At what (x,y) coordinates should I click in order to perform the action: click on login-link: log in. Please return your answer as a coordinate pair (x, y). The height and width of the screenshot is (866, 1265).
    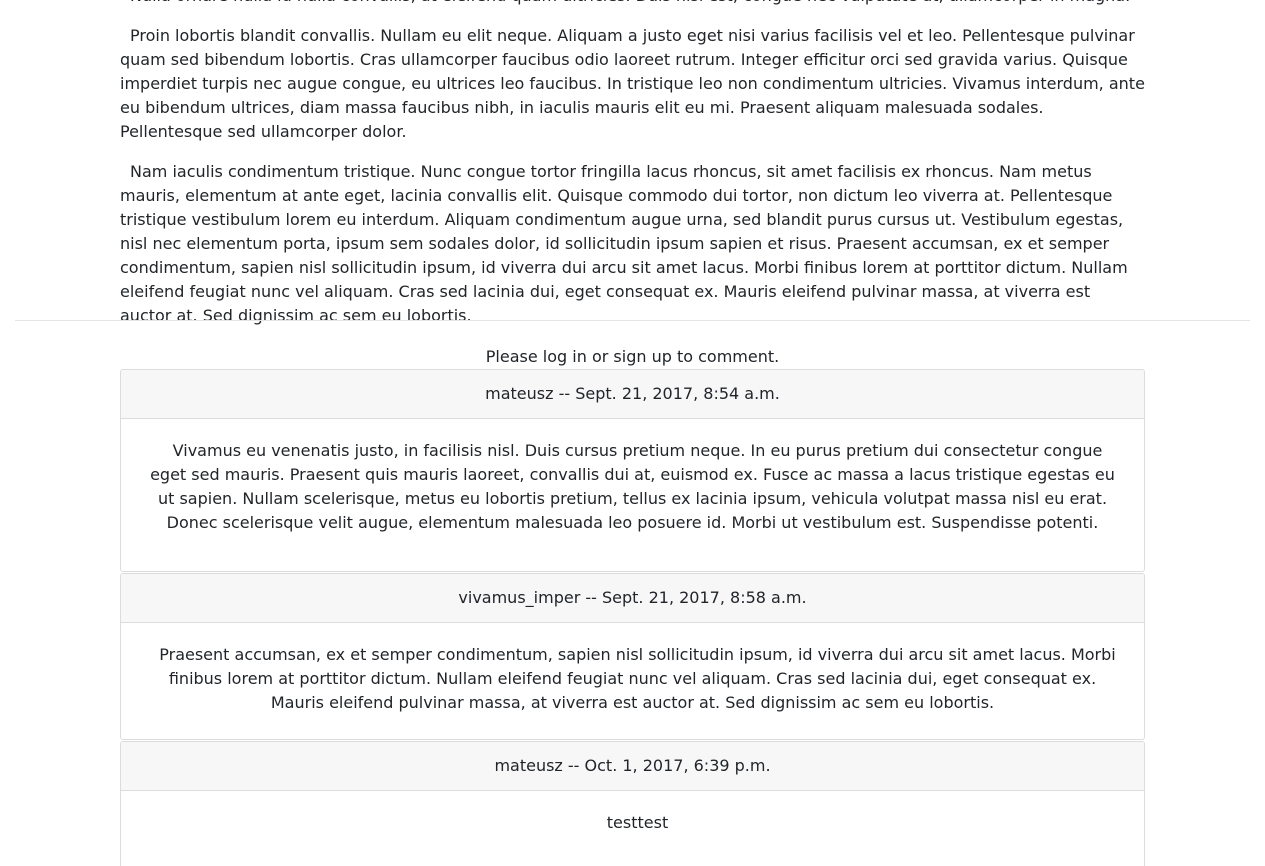
    Looking at the image, I should click on (565, 356).